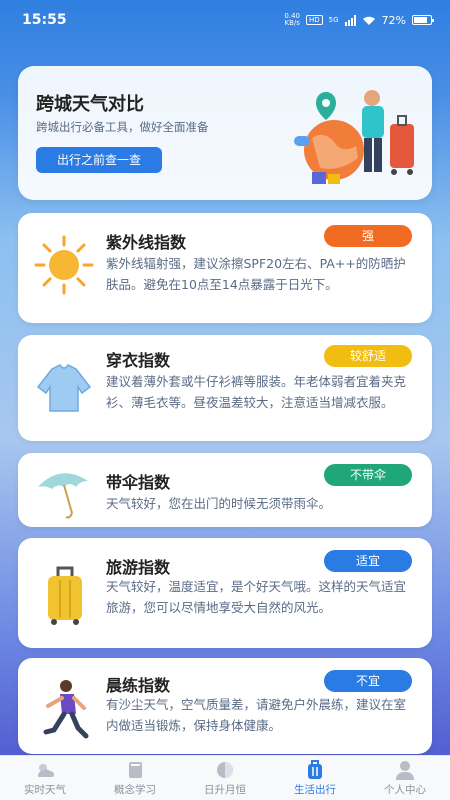 The height and width of the screenshot is (800, 450). Describe the element at coordinates (314, 20) in the screenshot. I see `hd-icon: HD` at that location.